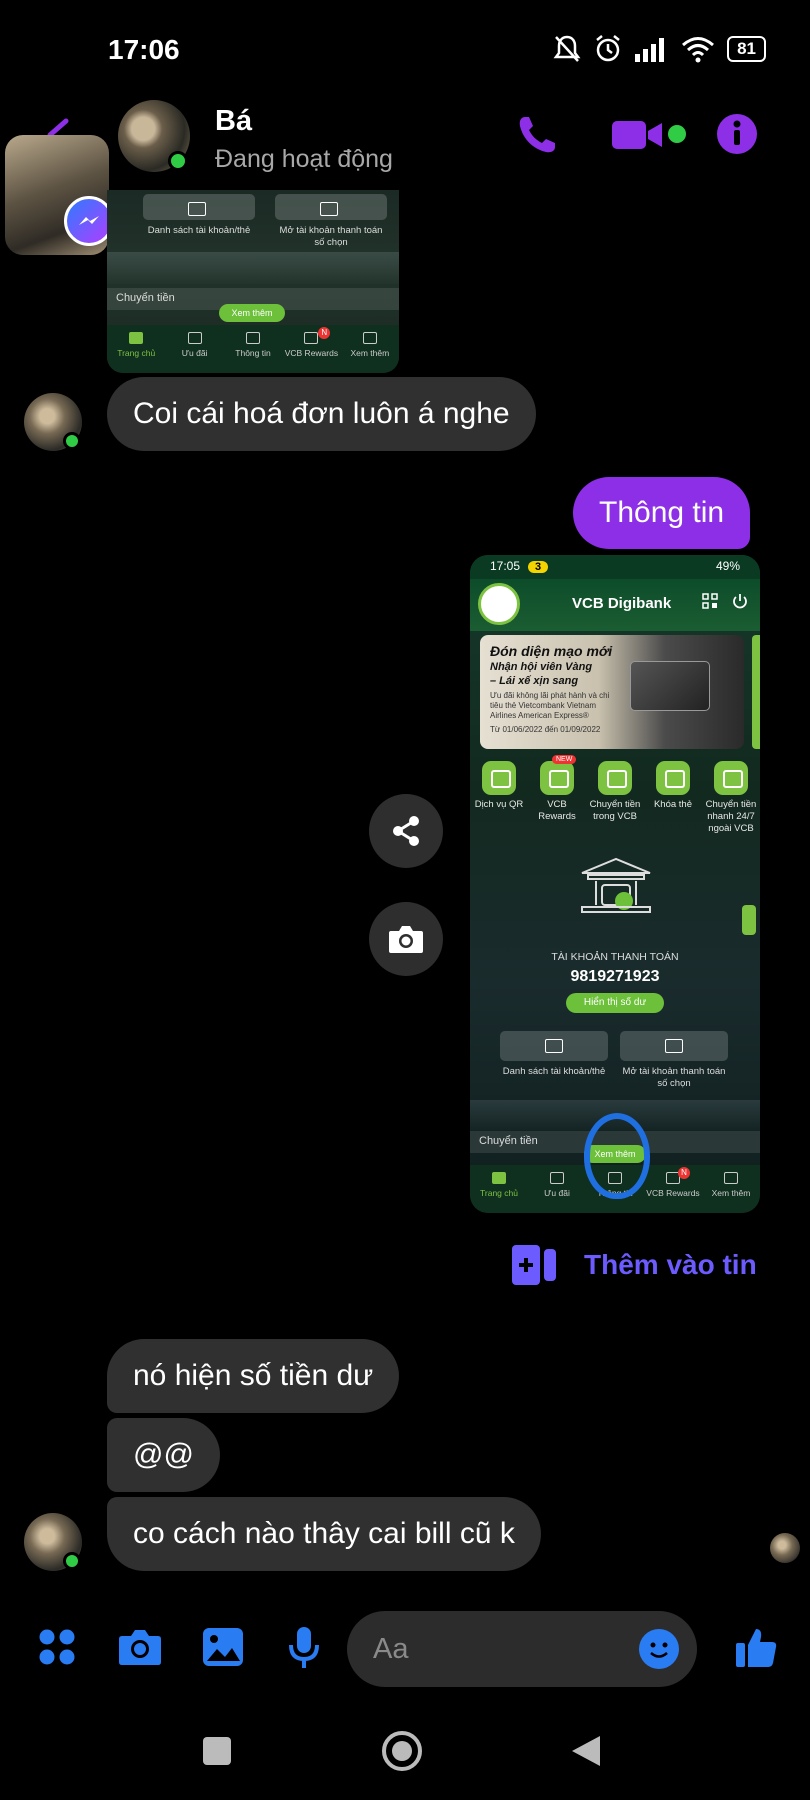 The width and height of the screenshot is (810, 1800). What do you see at coordinates (615, 1003) in the screenshot?
I see `vcb-show-balance: Hiển thị số dư` at bounding box center [615, 1003].